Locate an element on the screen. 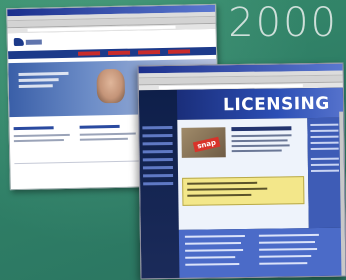  licensing-title: LICENSING is located at coordinates (276, 104).